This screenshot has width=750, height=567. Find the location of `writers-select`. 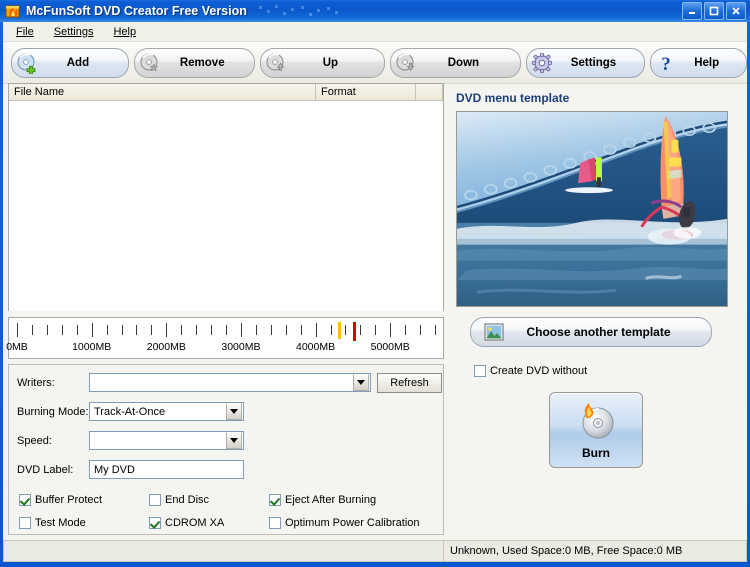

writers-select is located at coordinates (230, 382).